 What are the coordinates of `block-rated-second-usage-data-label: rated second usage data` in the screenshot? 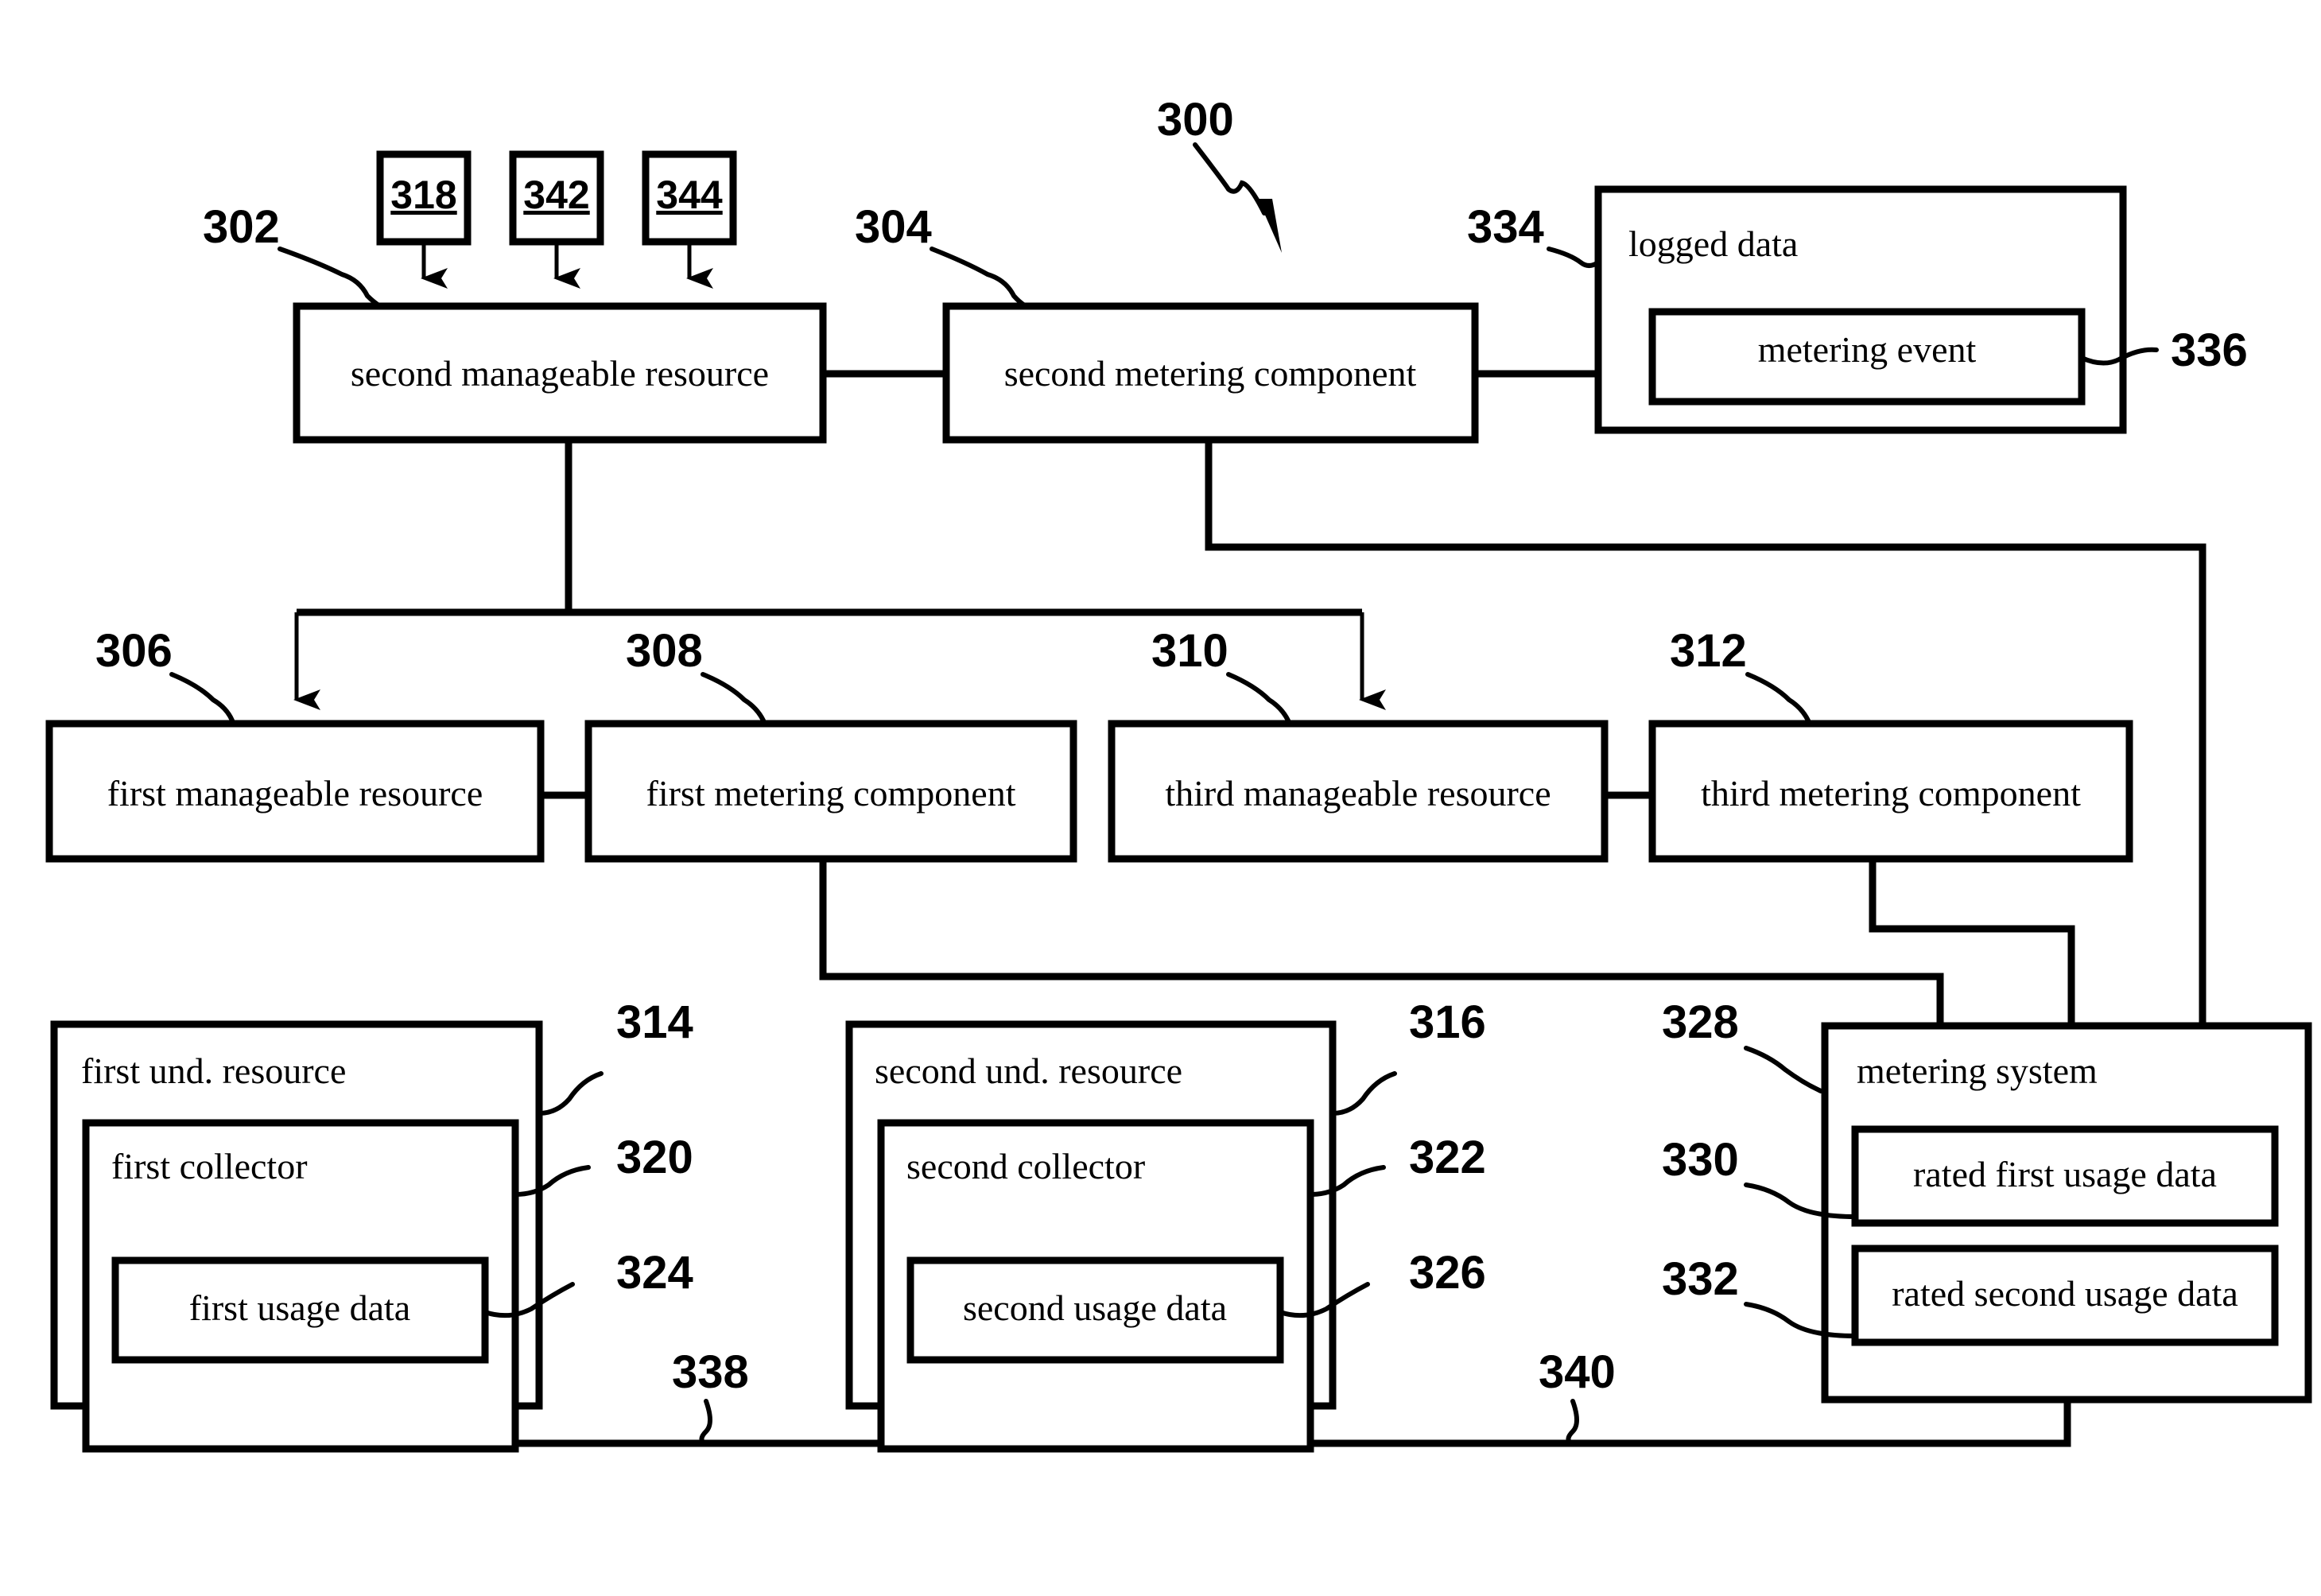 It's located at (2065, 1294).